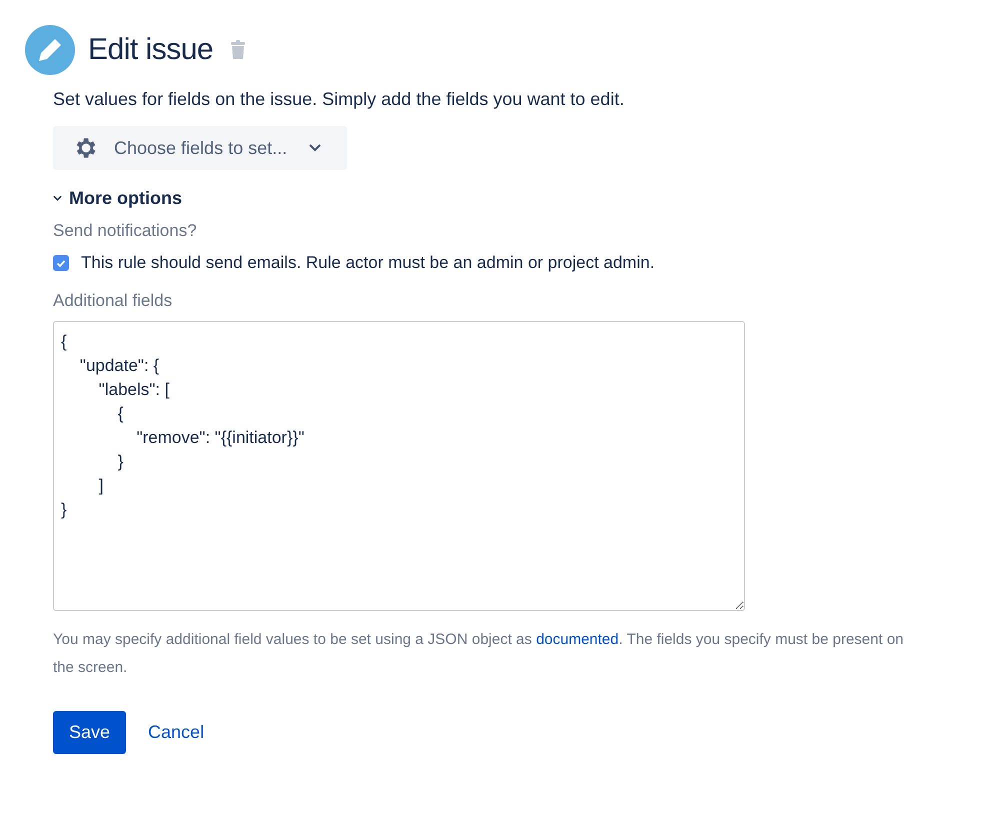  I want to click on chevron-down-icon, so click(315, 148).